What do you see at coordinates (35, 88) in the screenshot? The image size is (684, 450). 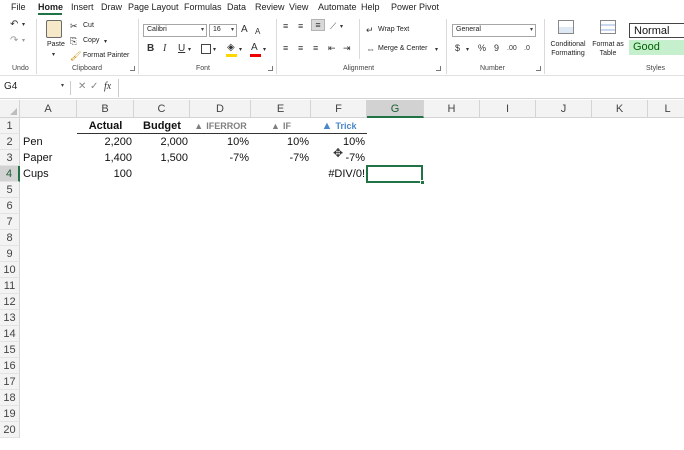 I see `name-box: G4 ▾` at bounding box center [35, 88].